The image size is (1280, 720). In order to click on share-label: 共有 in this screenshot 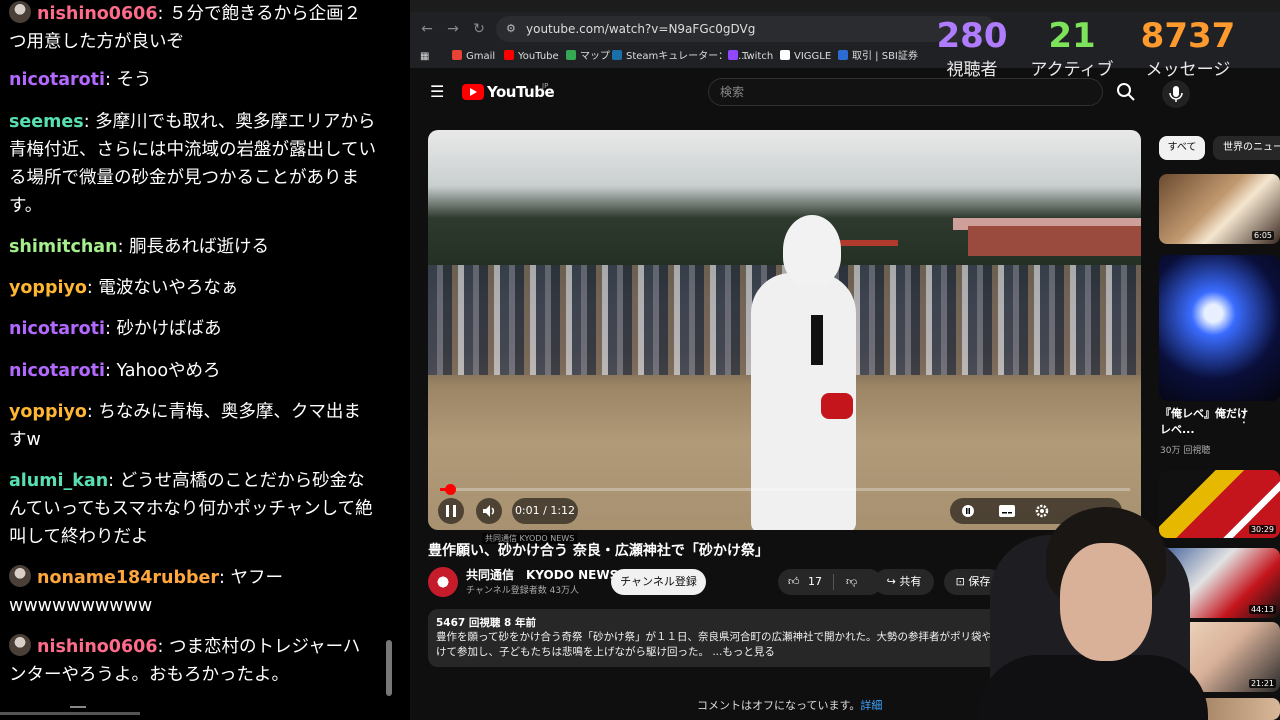, I will do `click(910, 581)`.